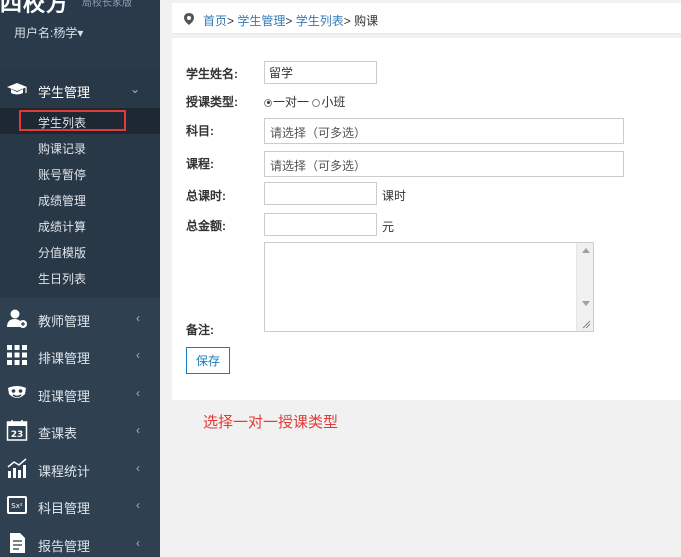 The height and width of the screenshot is (557, 681). I want to click on menu-label: 课程统计, so click(64, 471).